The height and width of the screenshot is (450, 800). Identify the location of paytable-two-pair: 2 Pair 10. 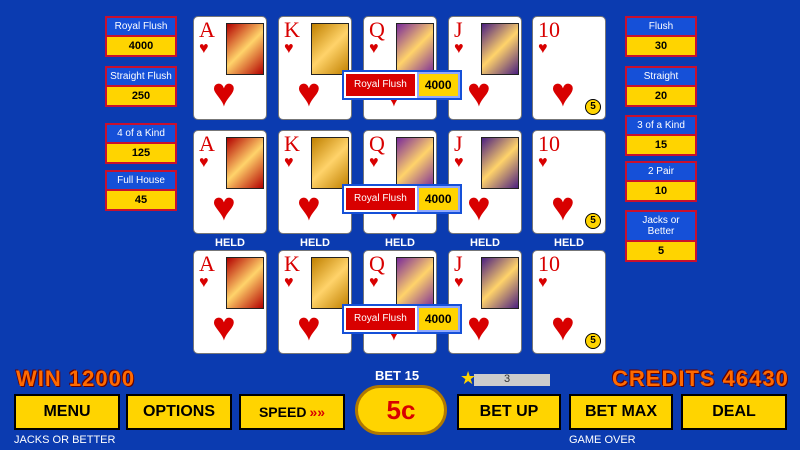
(661, 181).